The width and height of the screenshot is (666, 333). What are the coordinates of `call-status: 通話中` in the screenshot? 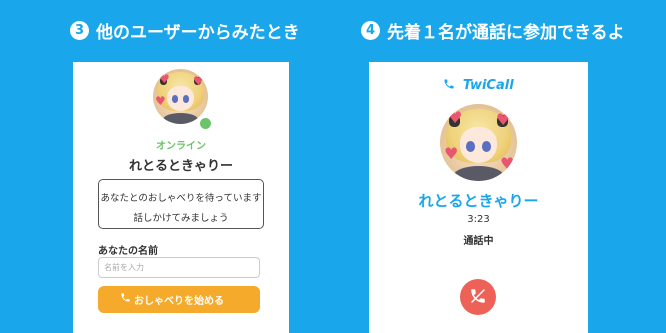 It's located at (478, 241).